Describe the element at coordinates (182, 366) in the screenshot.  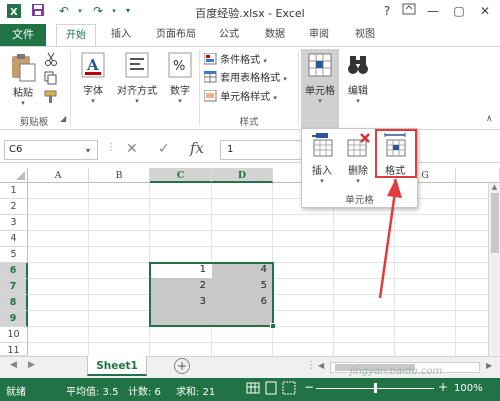
I see `add-sheet-button: +` at that location.